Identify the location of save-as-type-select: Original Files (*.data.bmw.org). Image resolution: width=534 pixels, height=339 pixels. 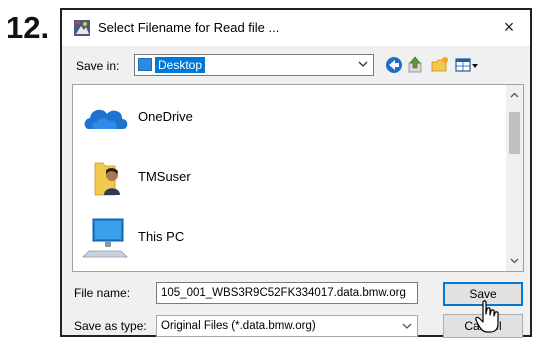
(287, 326).